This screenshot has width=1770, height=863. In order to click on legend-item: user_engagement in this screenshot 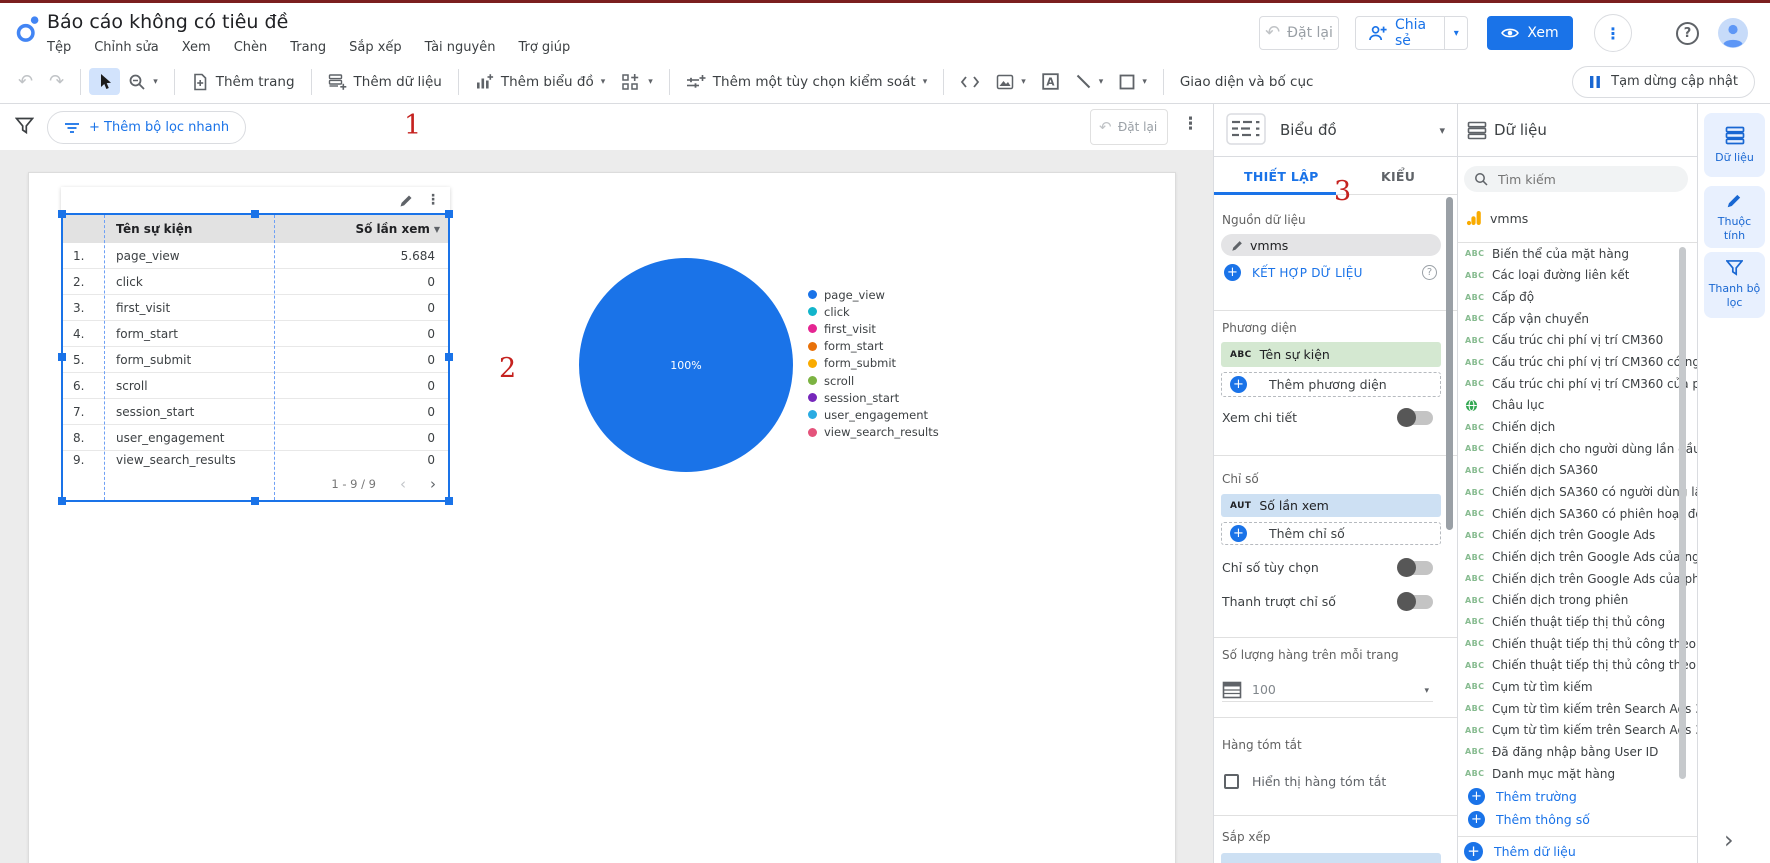, I will do `click(873, 414)`.